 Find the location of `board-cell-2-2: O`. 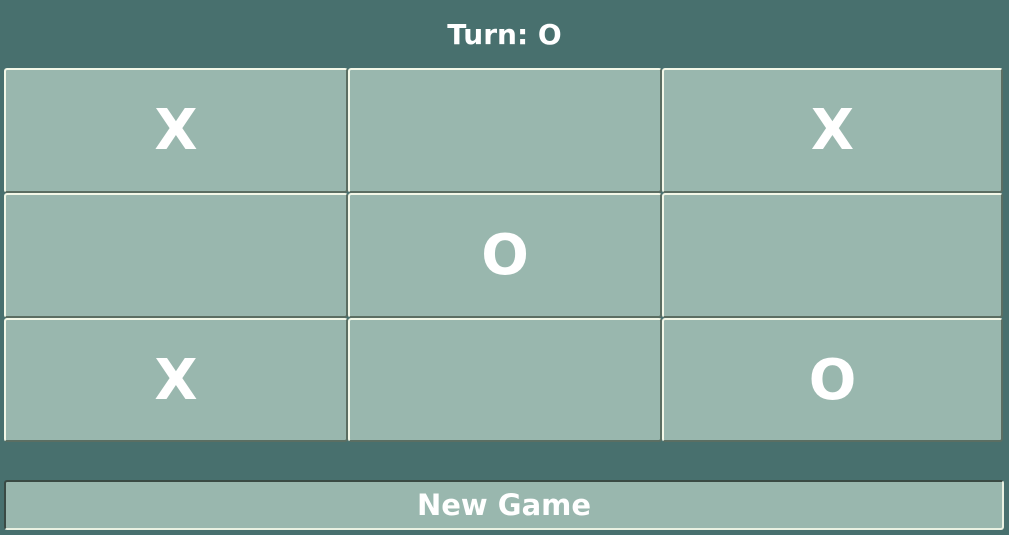

board-cell-2-2: O is located at coordinates (832, 380).